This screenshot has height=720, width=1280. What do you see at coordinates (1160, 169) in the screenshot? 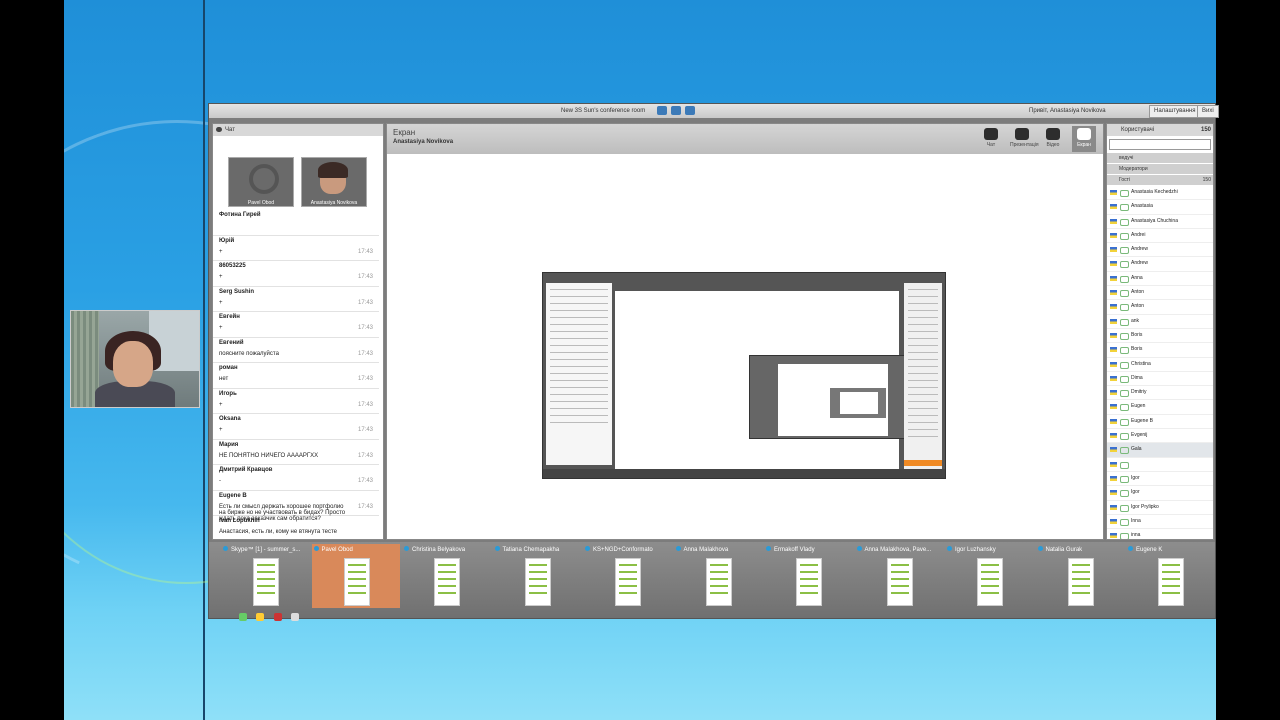
I see `user-group: Модератори` at bounding box center [1160, 169].